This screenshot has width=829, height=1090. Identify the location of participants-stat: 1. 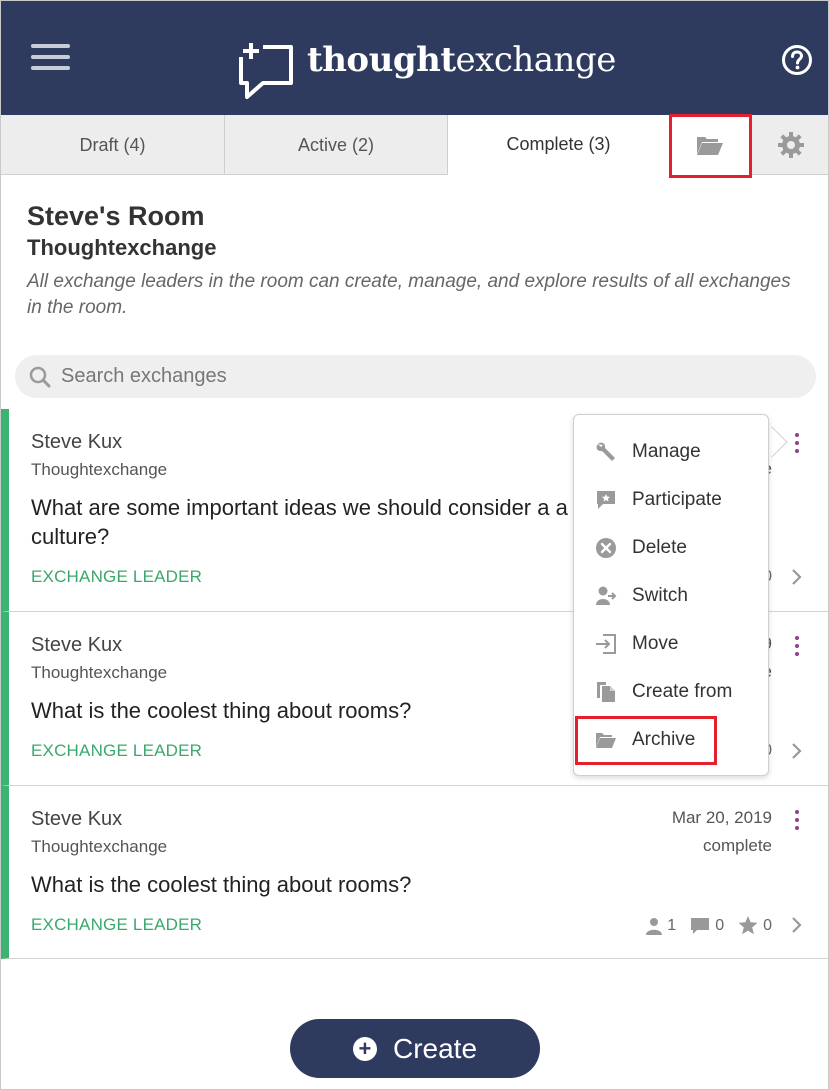
(661, 926).